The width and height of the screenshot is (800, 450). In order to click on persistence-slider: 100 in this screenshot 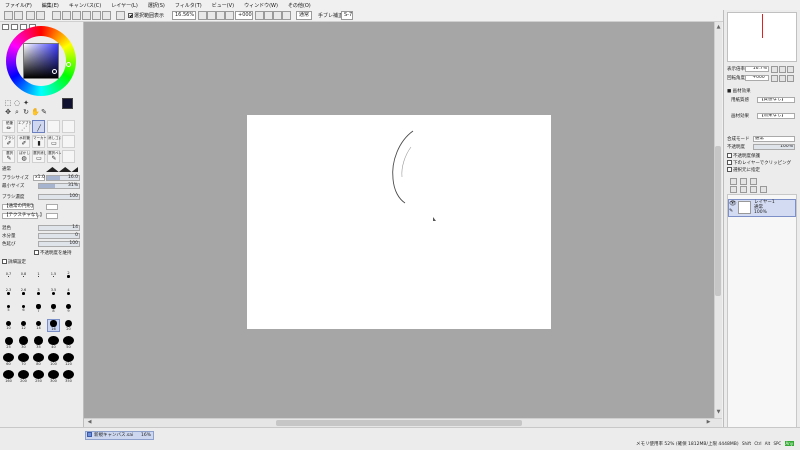, I will do `click(59, 244)`.